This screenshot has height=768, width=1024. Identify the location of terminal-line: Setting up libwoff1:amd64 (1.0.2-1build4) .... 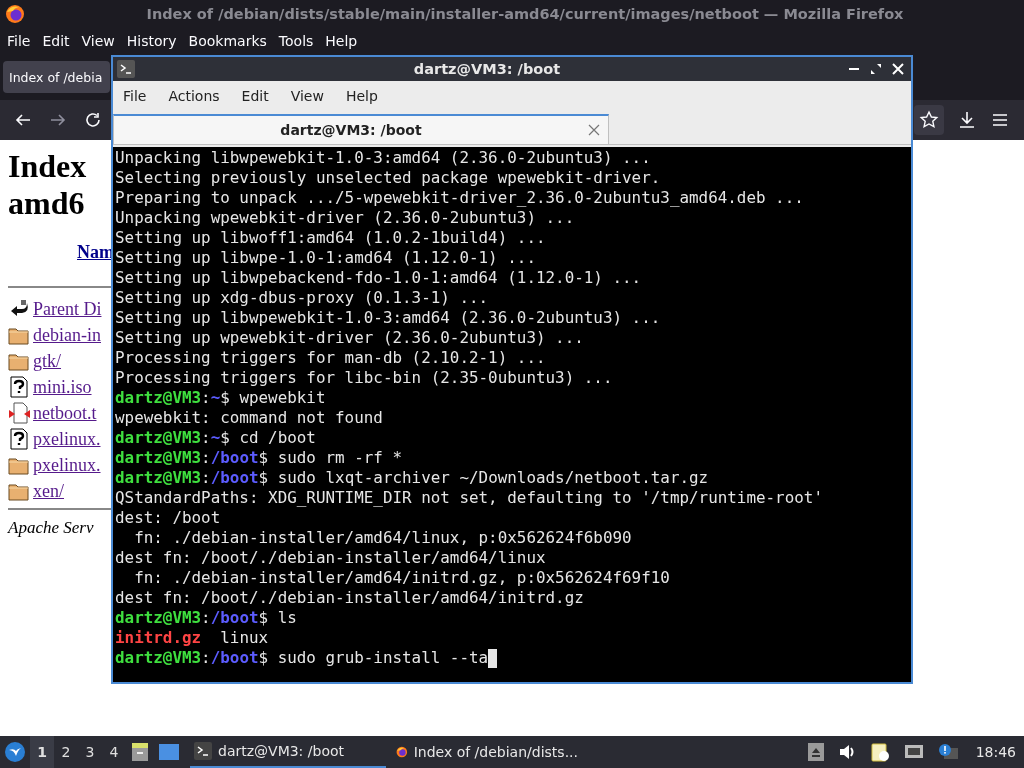
(331, 238).